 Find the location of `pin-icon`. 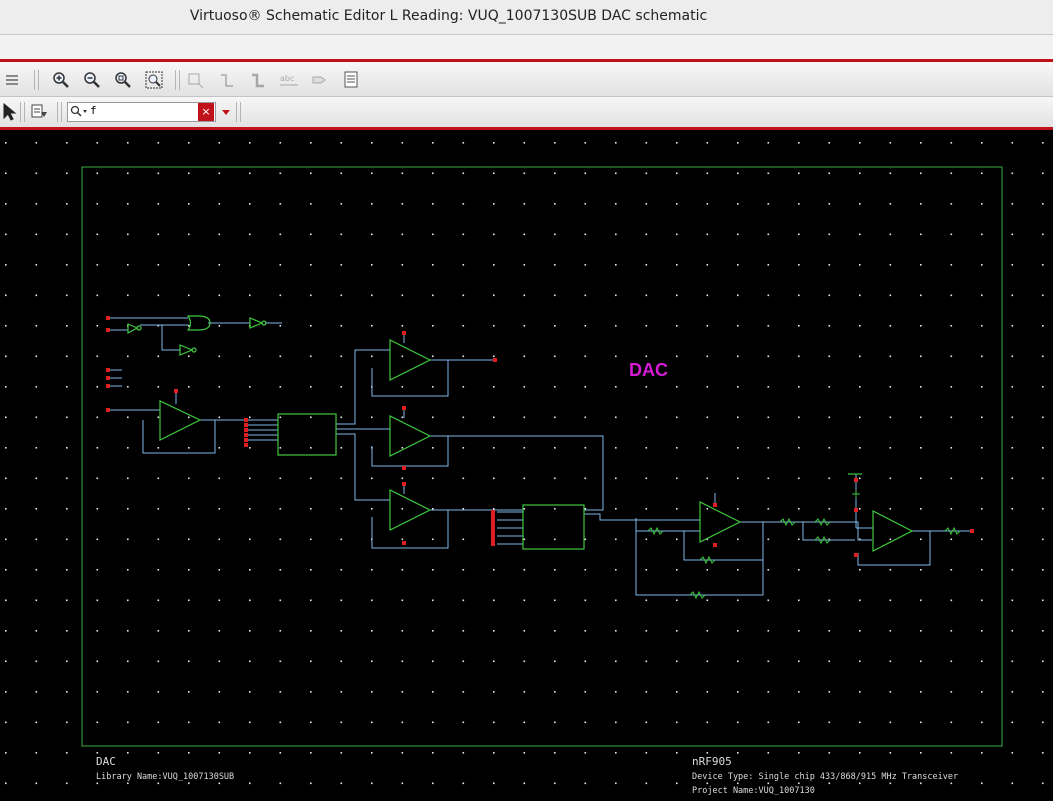

pin-icon is located at coordinates (320, 80).